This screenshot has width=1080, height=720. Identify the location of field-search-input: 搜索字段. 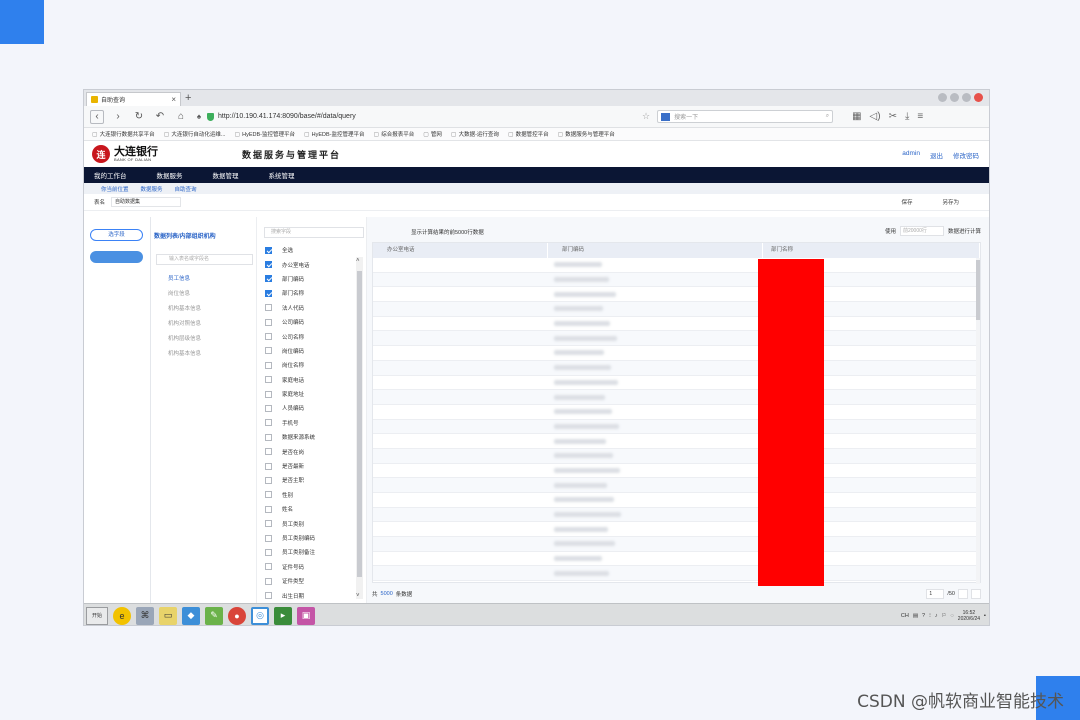
(314, 232).